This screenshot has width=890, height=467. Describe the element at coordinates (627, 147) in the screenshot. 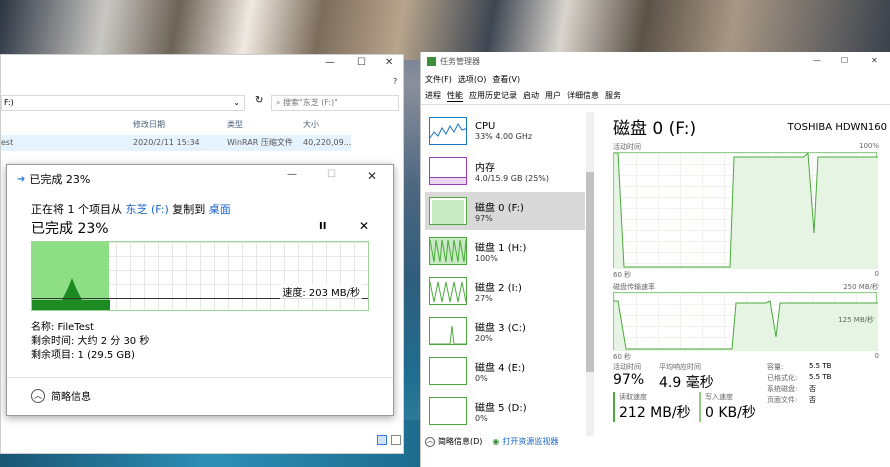

I see `active-time-chart-label: 活动时间` at that location.